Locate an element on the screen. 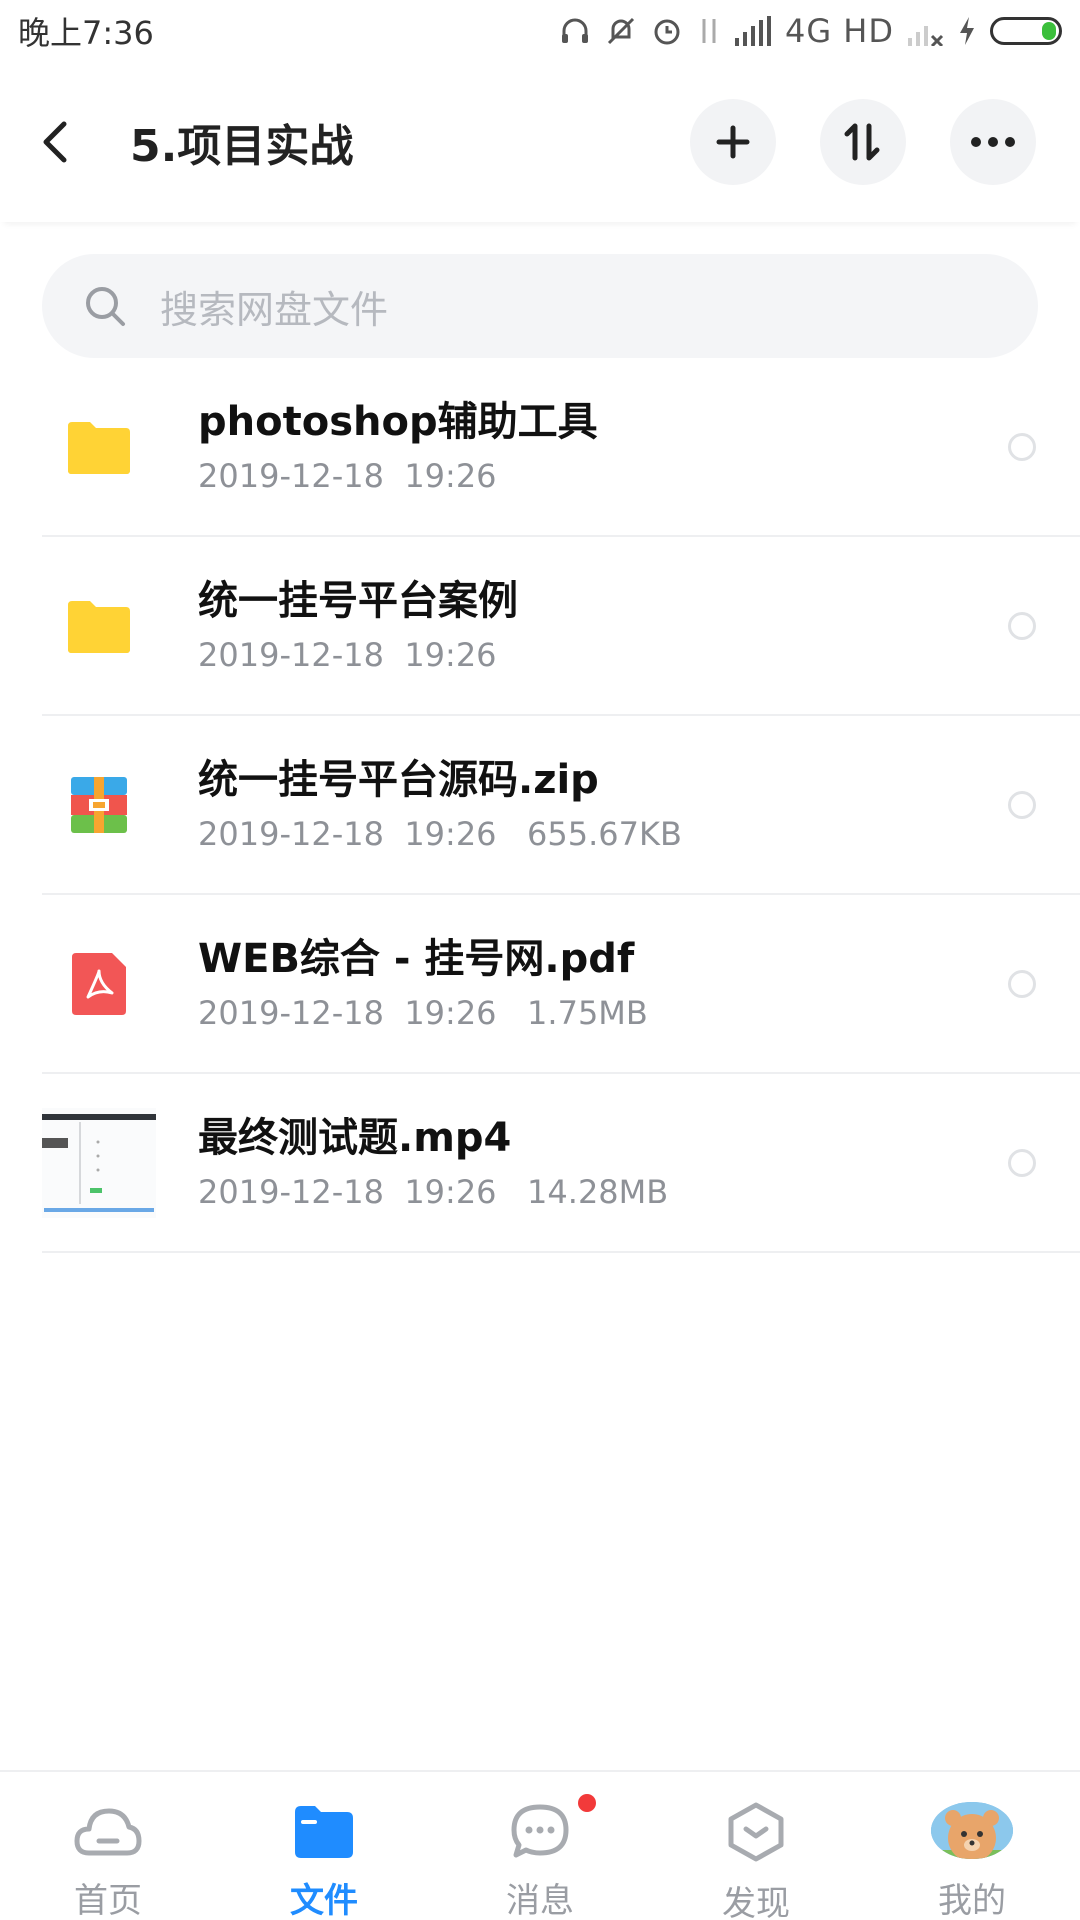 Image resolution: width=1080 pixels, height=1920 pixels. nav-label-messages: 消息 is located at coordinates (540, 1900).